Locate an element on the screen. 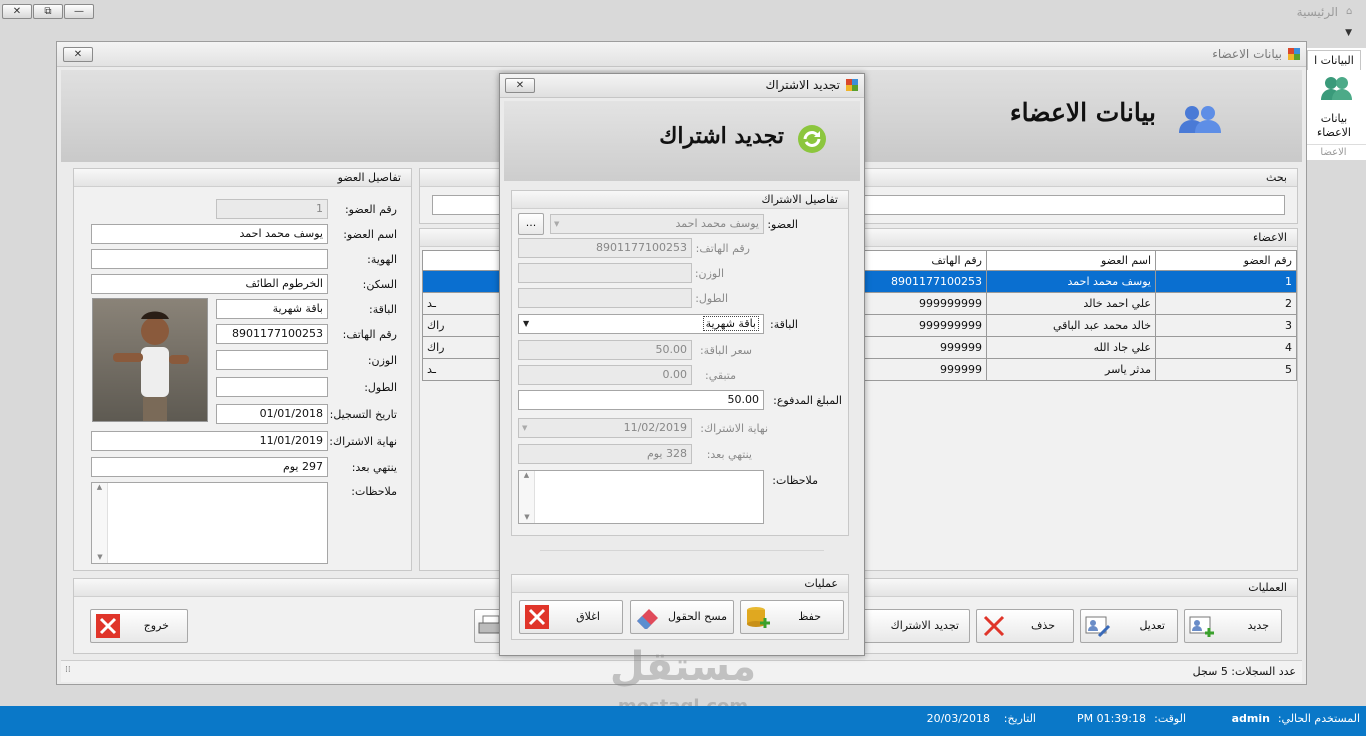  member-residence-field: الخرطوم الطائف is located at coordinates (209, 284).